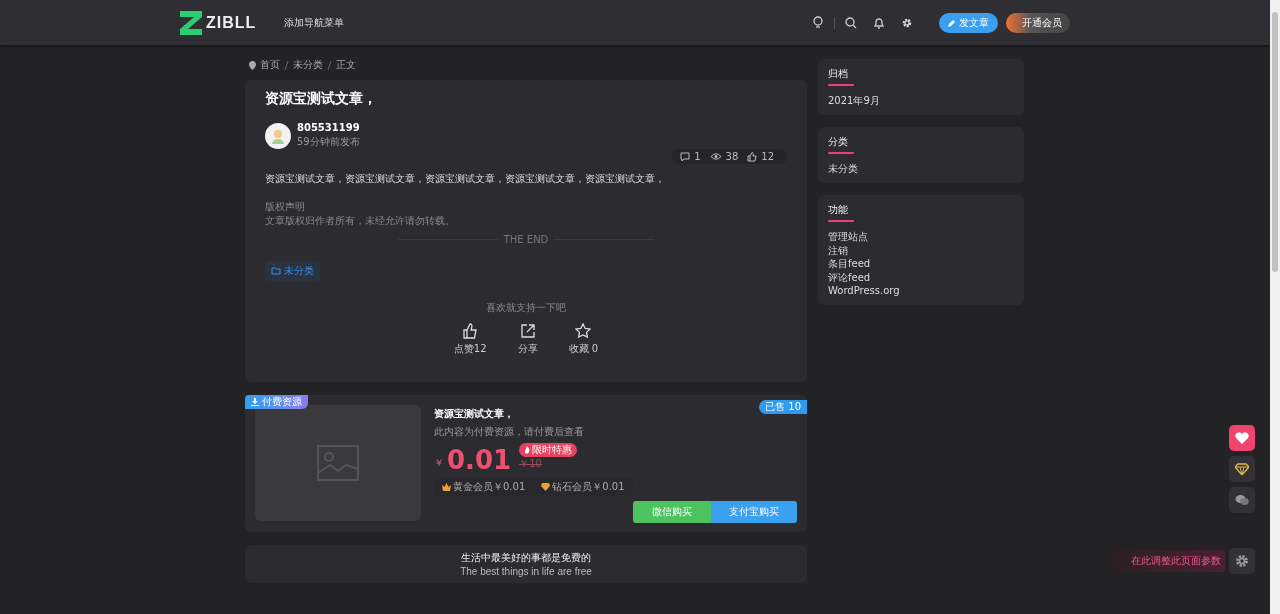 The height and width of the screenshot is (614, 1280). Describe the element at coordinates (489, 487) in the screenshot. I see `member-price: 黄金会员￥0.01` at that location.